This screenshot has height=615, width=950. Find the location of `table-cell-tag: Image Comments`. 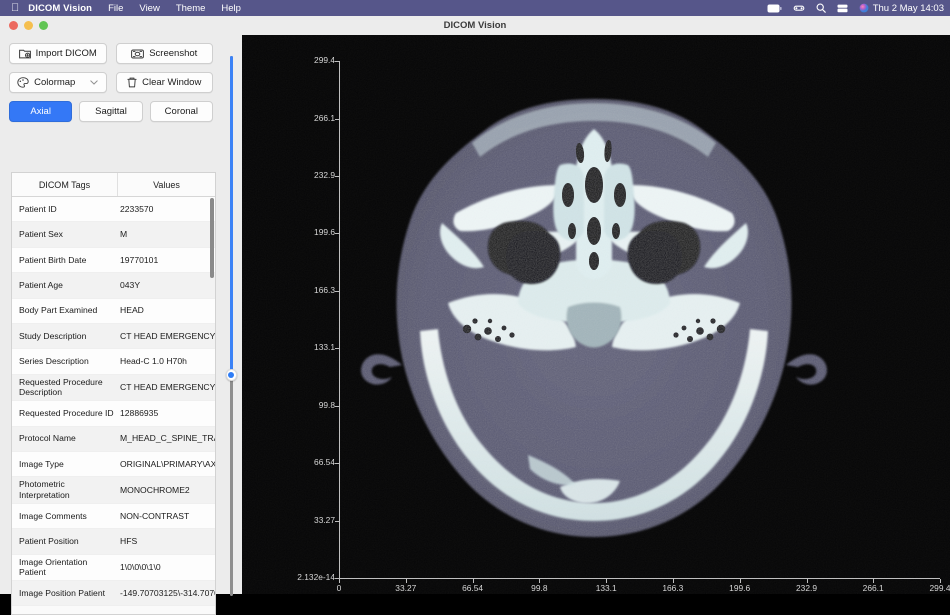

table-cell-tag: Image Comments is located at coordinates (53, 515).